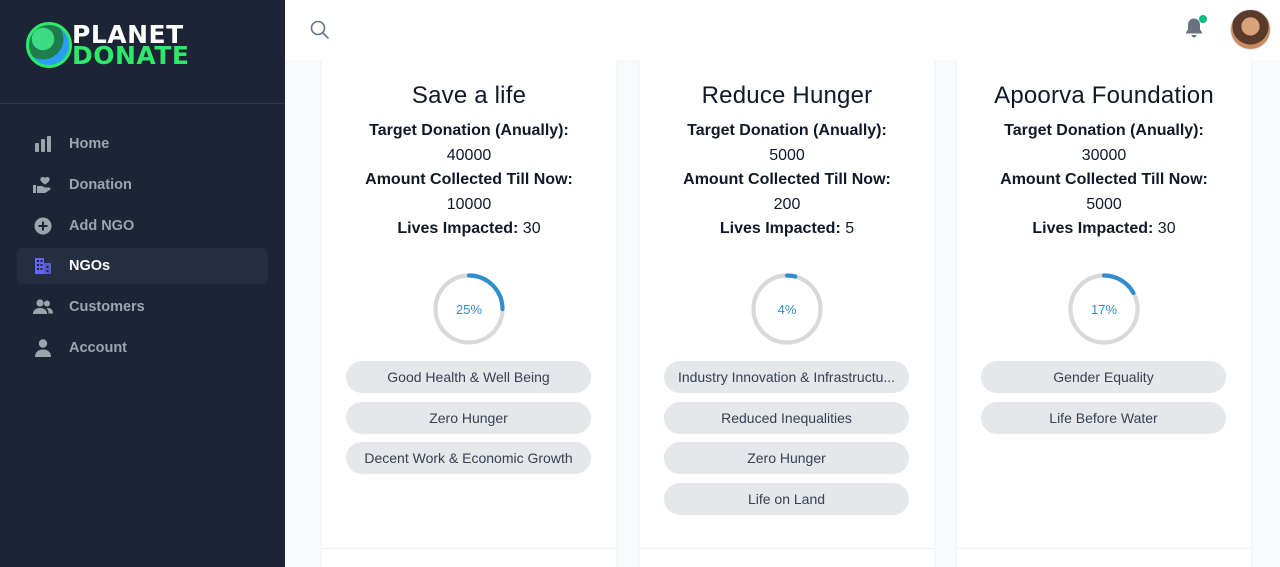 The width and height of the screenshot is (1280, 567). What do you see at coordinates (142, 103) in the screenshot?
I see `sidebar-divider` at bounding box center [142, 103].